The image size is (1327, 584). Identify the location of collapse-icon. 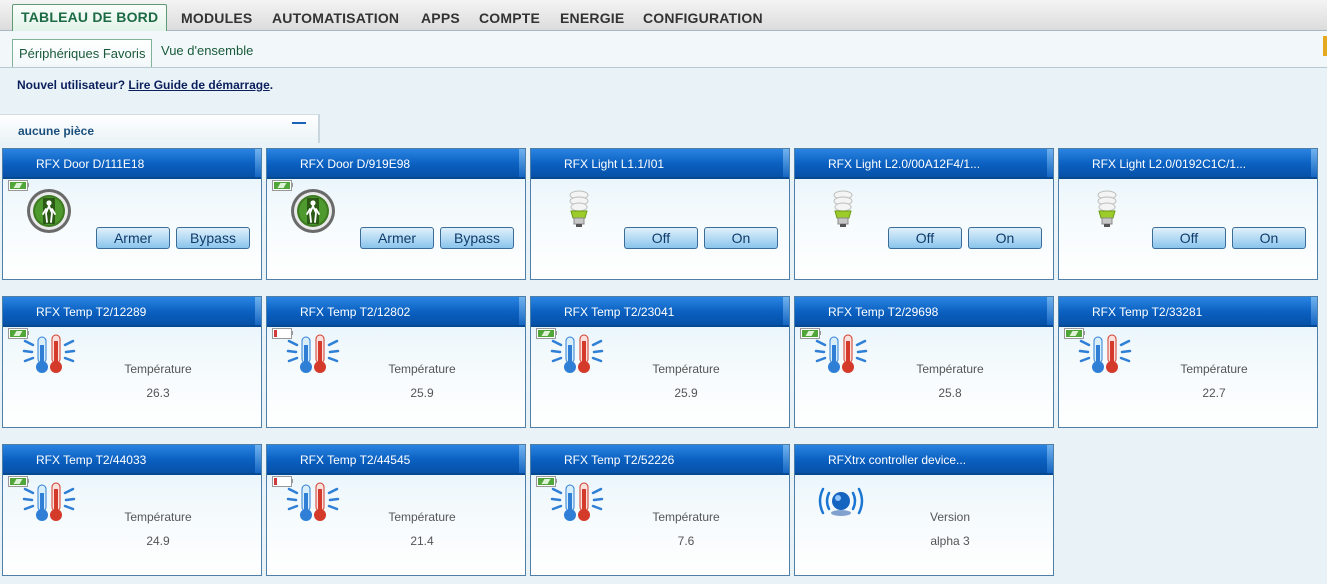
(299, 123).